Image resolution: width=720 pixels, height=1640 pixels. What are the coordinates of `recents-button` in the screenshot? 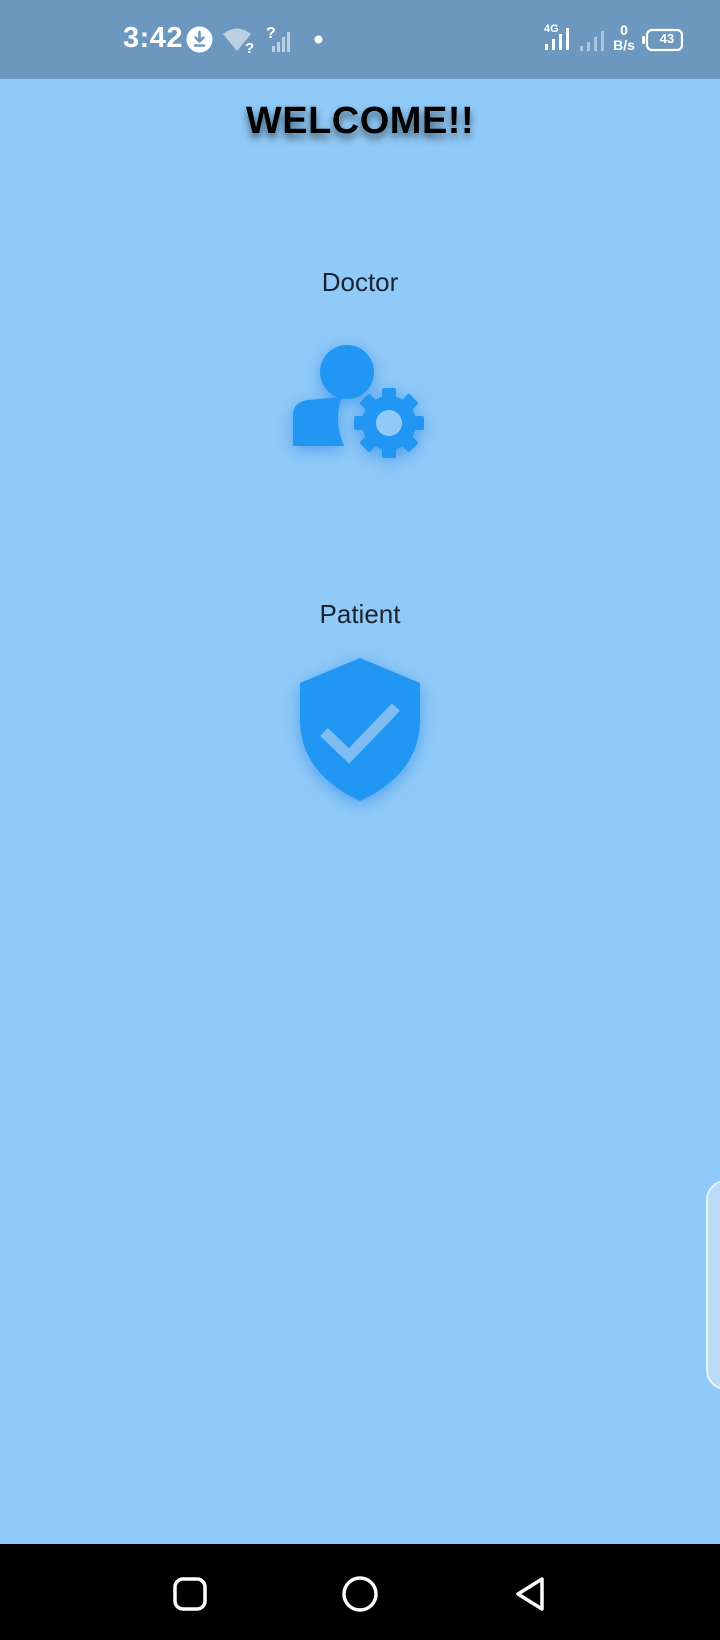 It's located at (190, 1594).